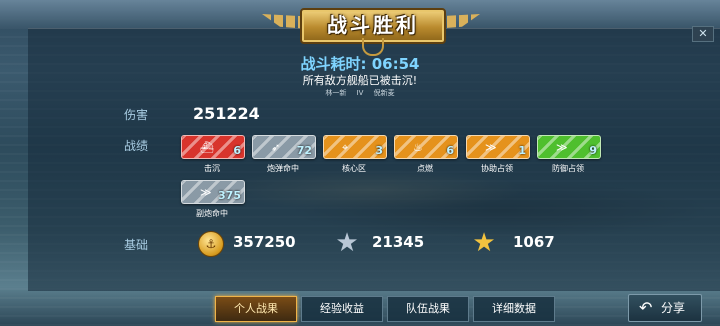 Image resolution: width=720 pixels, height=326 pixels. I want to click on coin-value: 357250, so click(264, 242).